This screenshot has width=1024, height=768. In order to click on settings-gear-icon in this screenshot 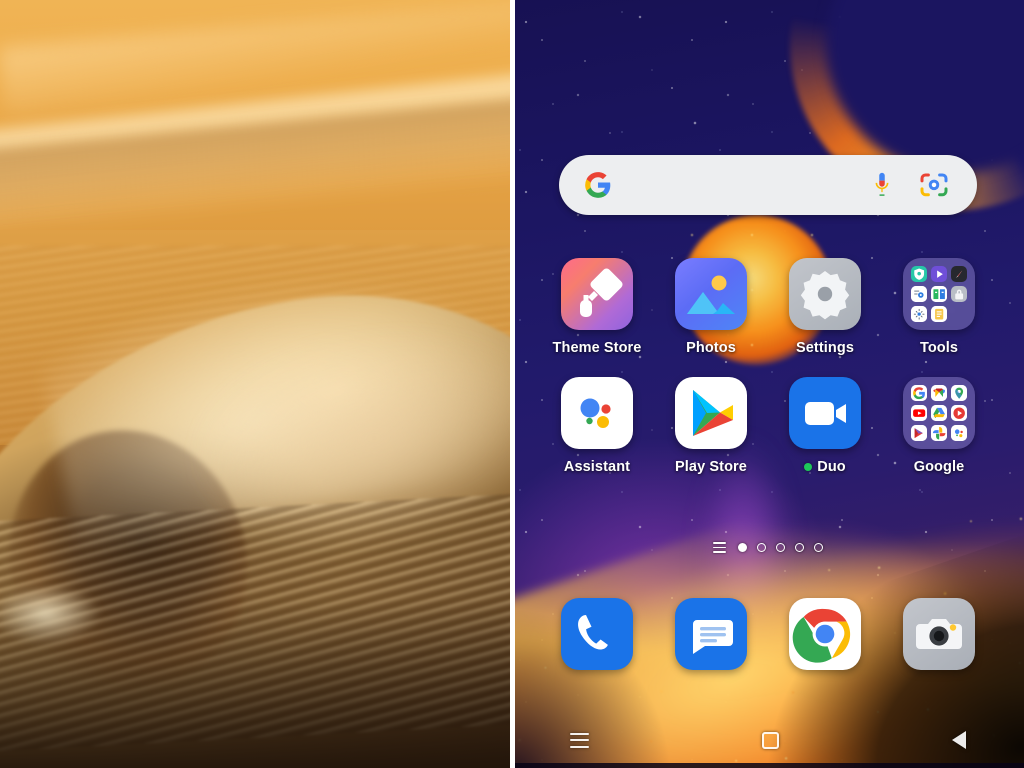, I will do `click(825, 294)`.